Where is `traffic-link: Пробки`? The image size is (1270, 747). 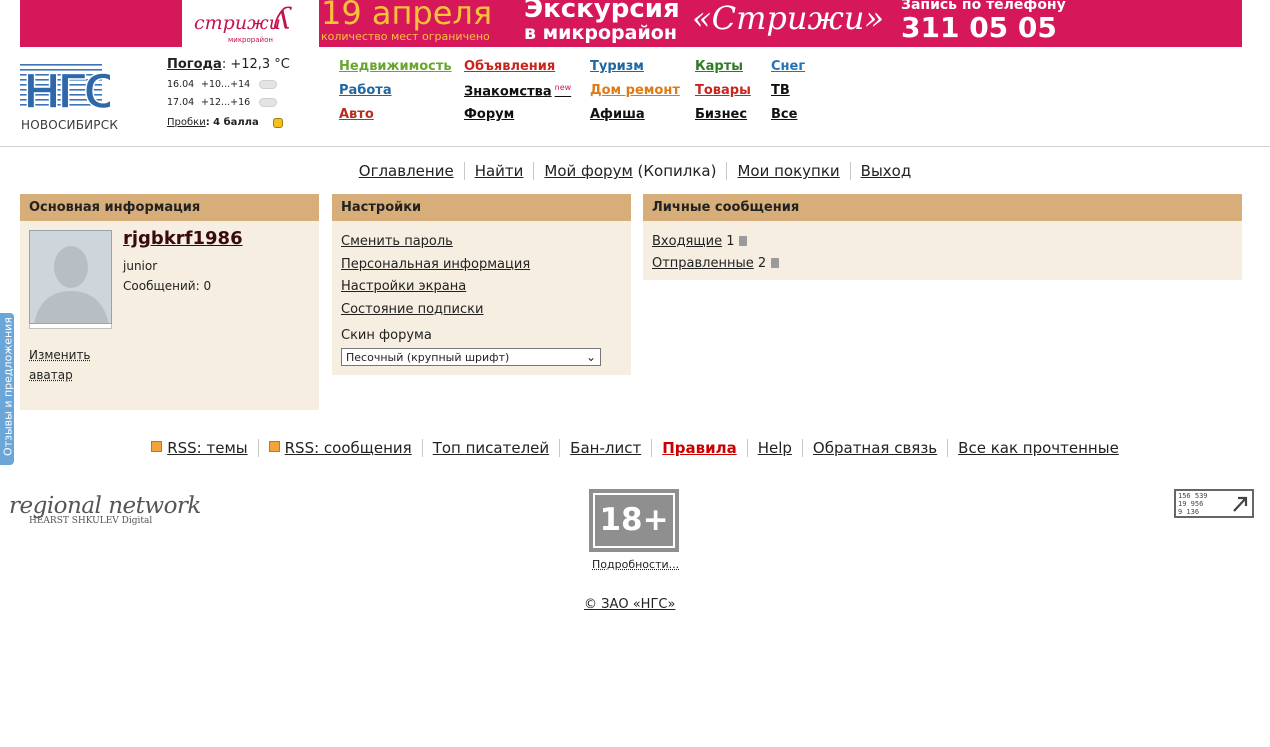 traffic-link: Пробки is located at coordinates (186, 122).